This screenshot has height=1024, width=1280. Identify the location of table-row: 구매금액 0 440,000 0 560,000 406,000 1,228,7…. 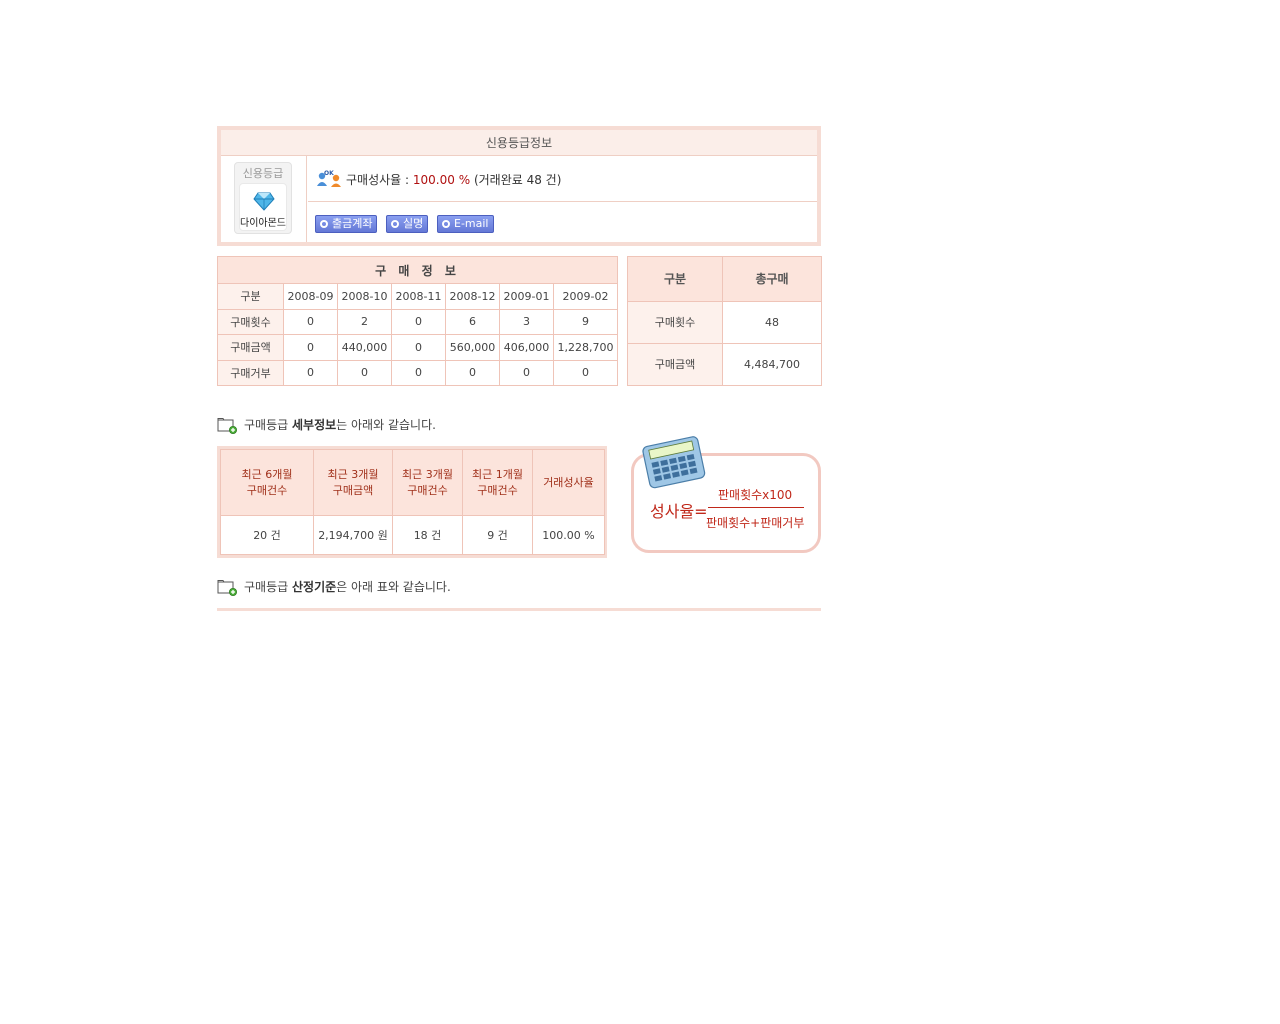
(418, 347).